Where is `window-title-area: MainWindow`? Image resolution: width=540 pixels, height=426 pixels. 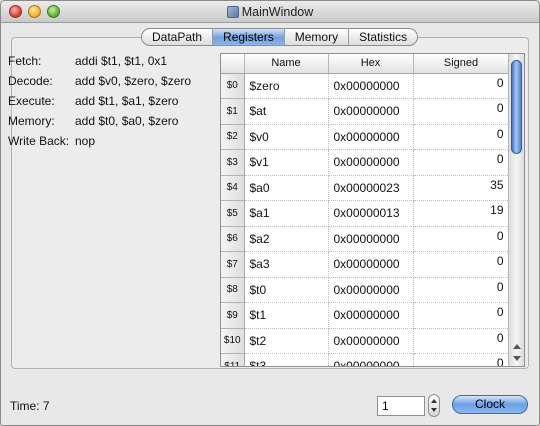 window-title-area: MainWindow is located at coordinates (270, 12).